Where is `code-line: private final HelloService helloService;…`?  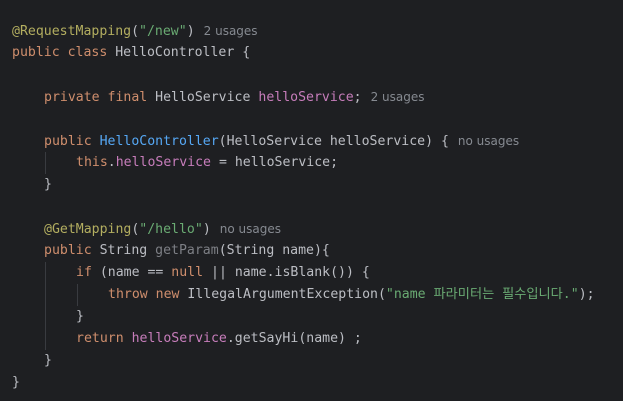 code-line: private final HelloService helloService;… is located at coordinates (234, 97).